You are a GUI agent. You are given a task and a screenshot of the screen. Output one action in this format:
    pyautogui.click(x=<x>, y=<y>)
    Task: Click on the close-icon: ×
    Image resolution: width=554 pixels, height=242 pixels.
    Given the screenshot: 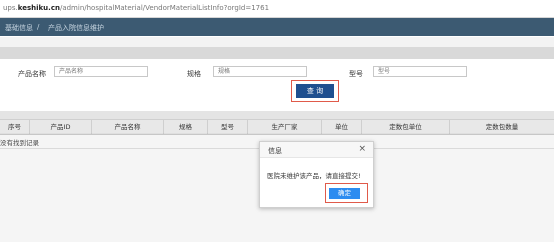 What is the action you would take?
    pyautogui.click(x=362, y=149)
    